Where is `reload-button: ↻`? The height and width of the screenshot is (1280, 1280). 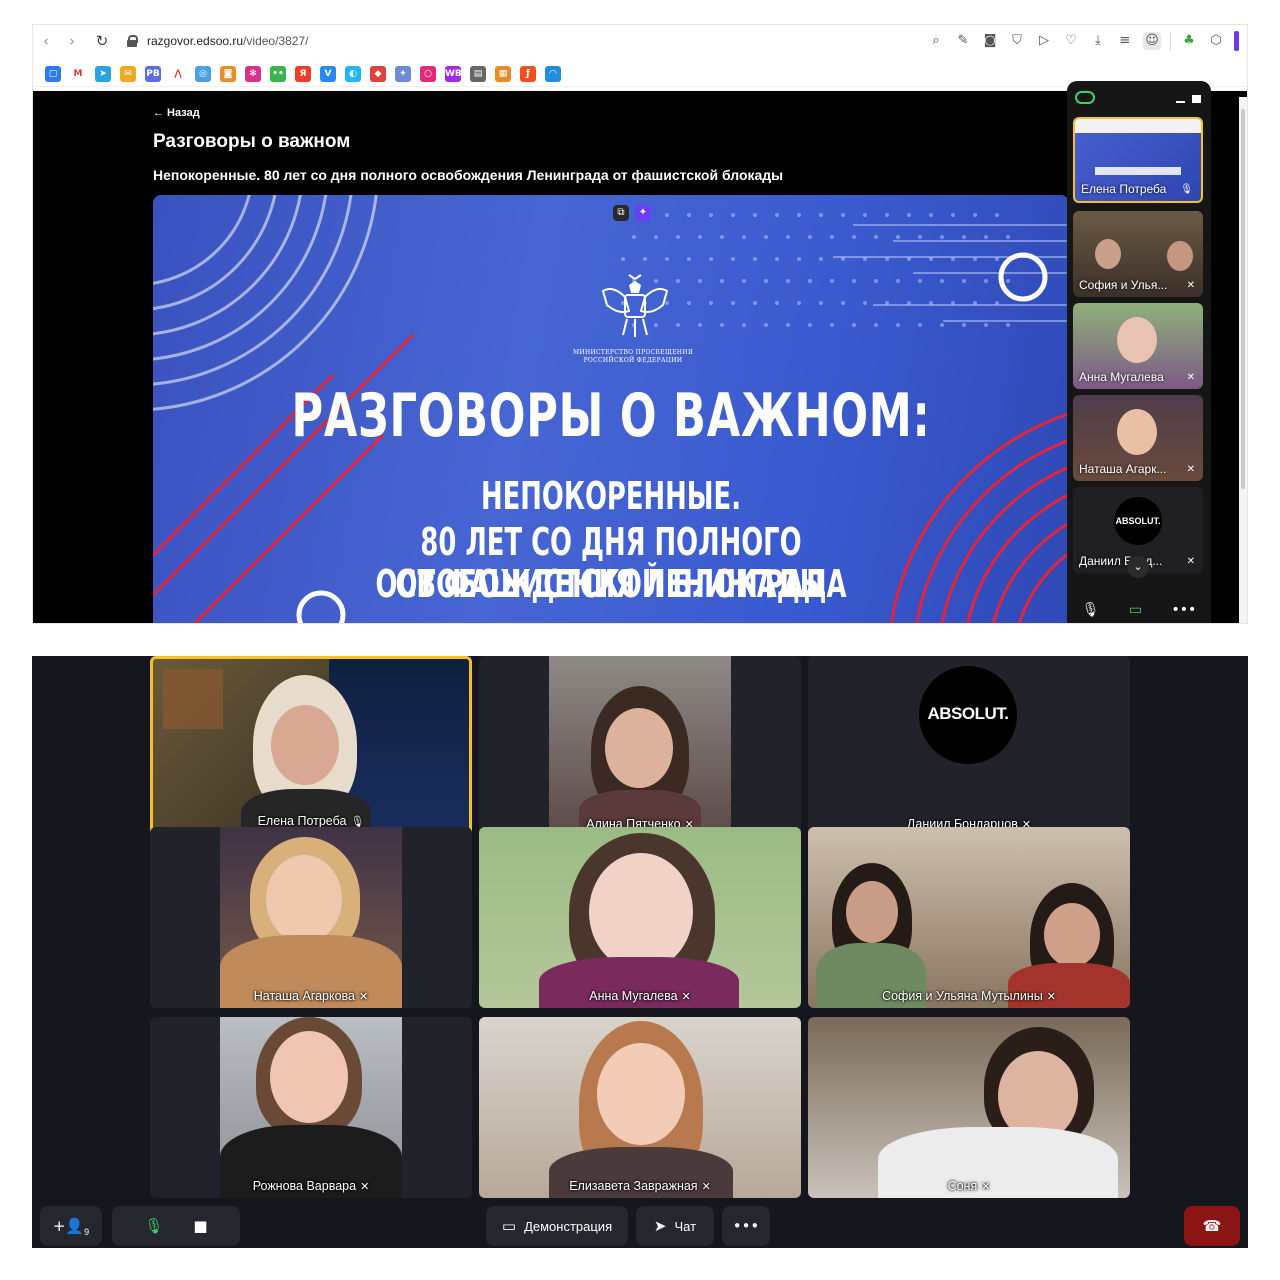 reload-button: ↻ is located at coordinates (102, 41).